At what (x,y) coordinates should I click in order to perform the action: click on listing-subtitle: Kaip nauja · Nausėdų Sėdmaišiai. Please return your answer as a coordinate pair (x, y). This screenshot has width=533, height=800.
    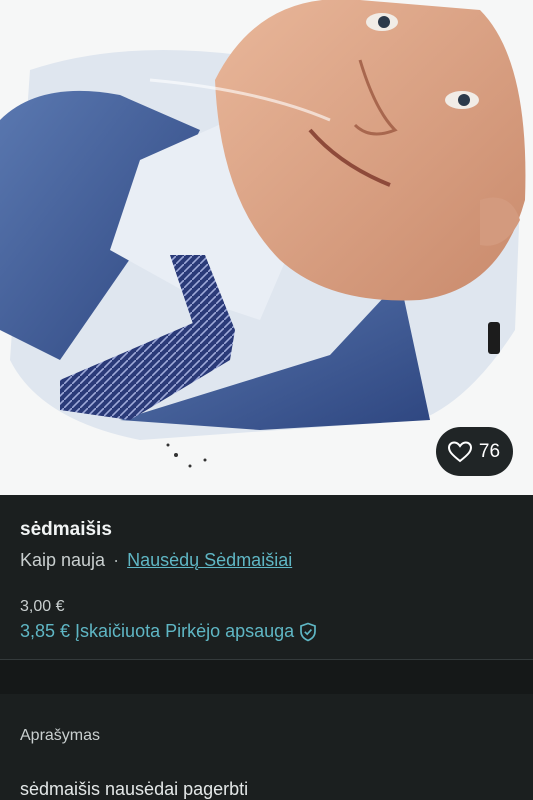
    Looking at the image, I should click on (266, 560).